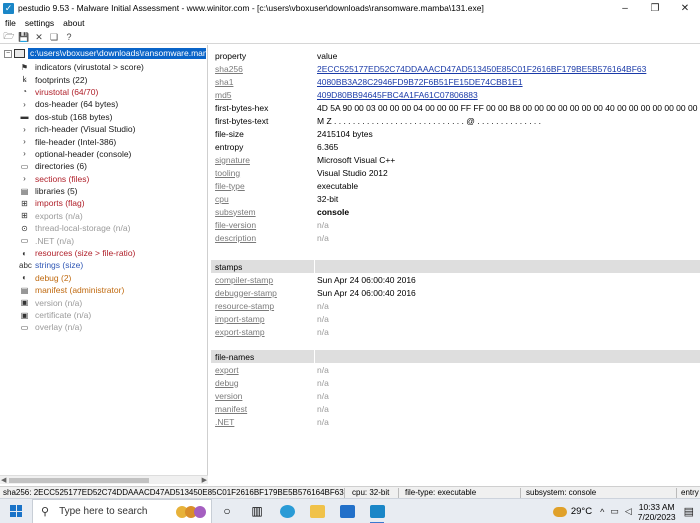 This screenshot has height=523, width=700. Describe the element at coordinates (69, 37) in the screenshot. I see `help-icon: ?` at that location.